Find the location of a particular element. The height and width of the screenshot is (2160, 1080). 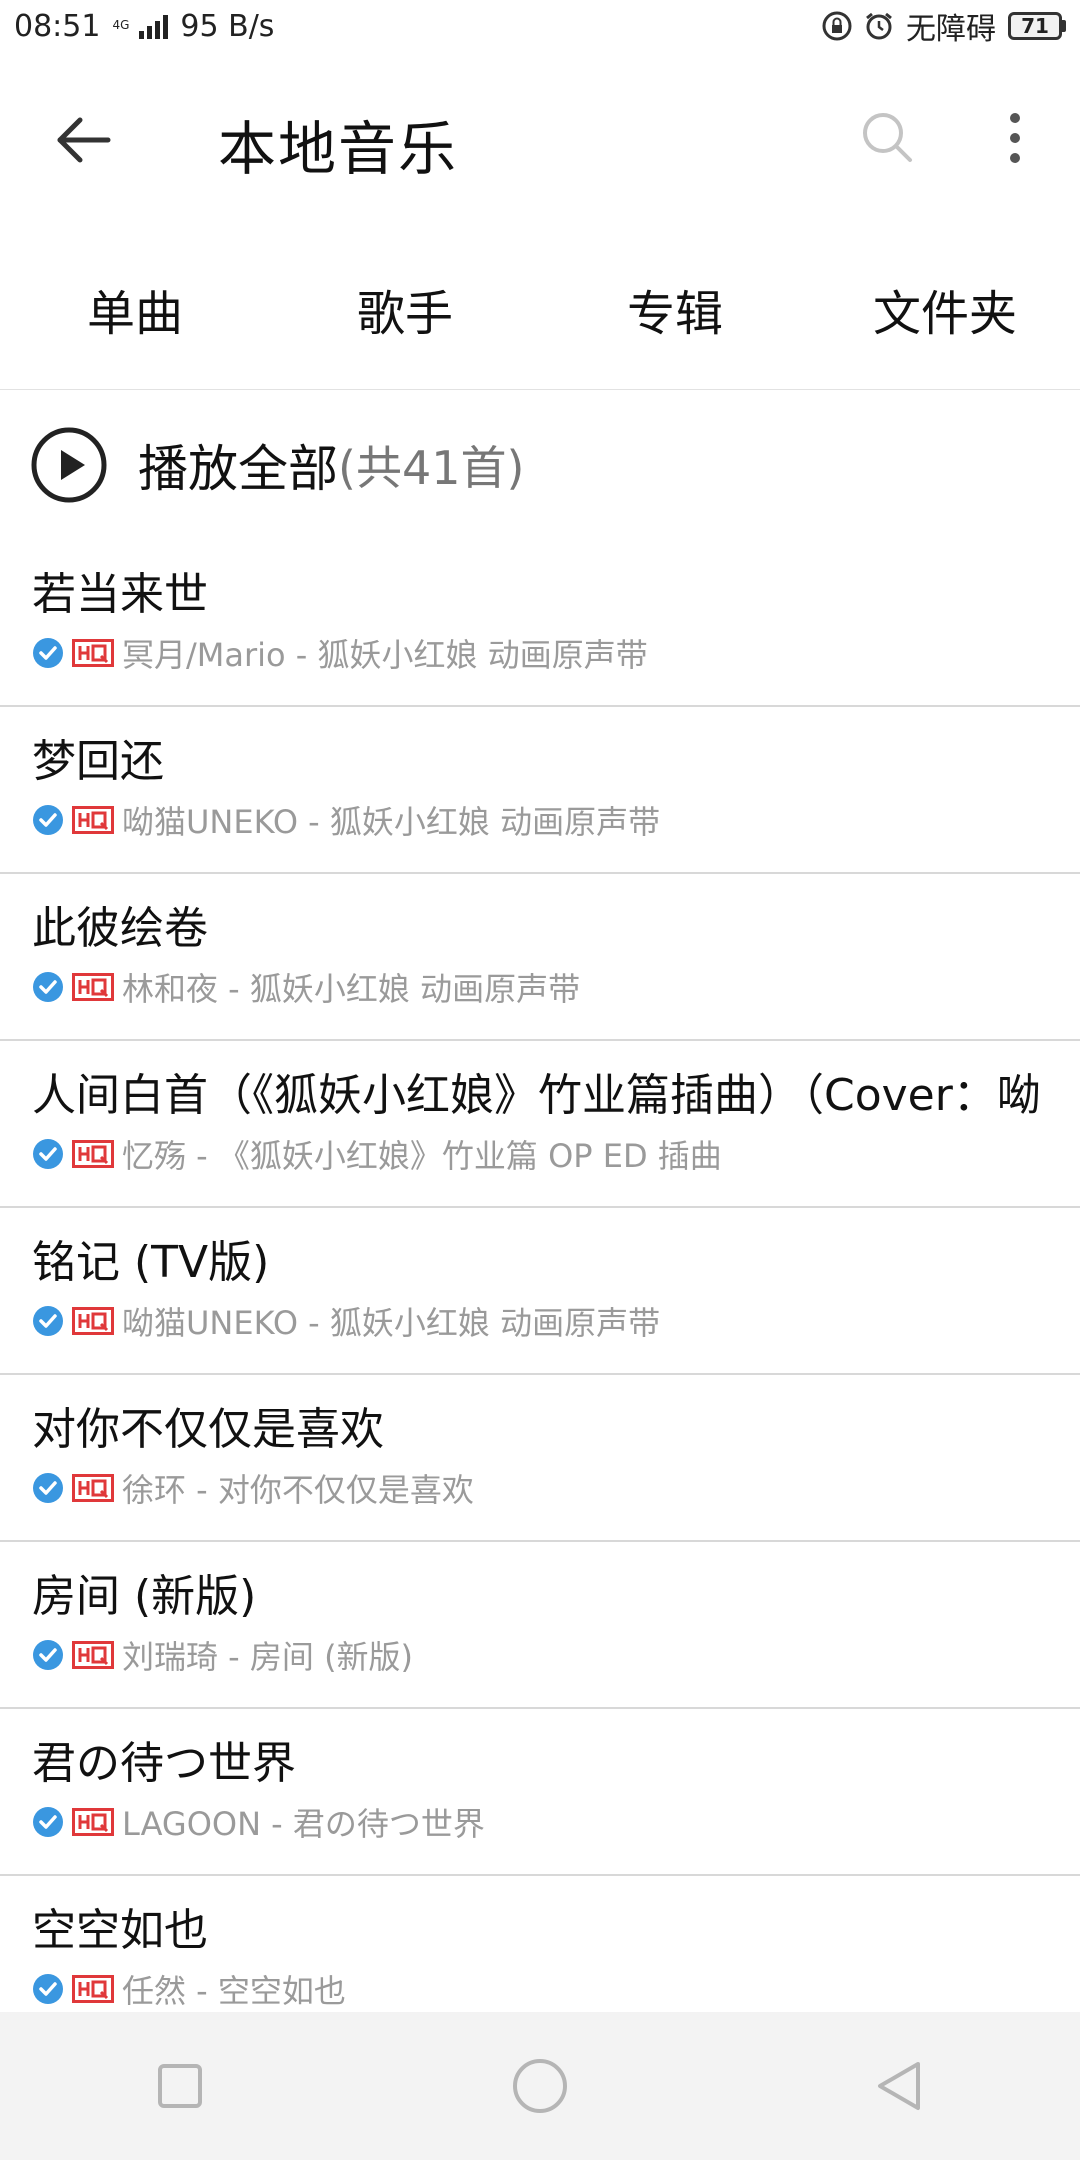

tab-albums: 专辑 is located at coordinates (675, 308).